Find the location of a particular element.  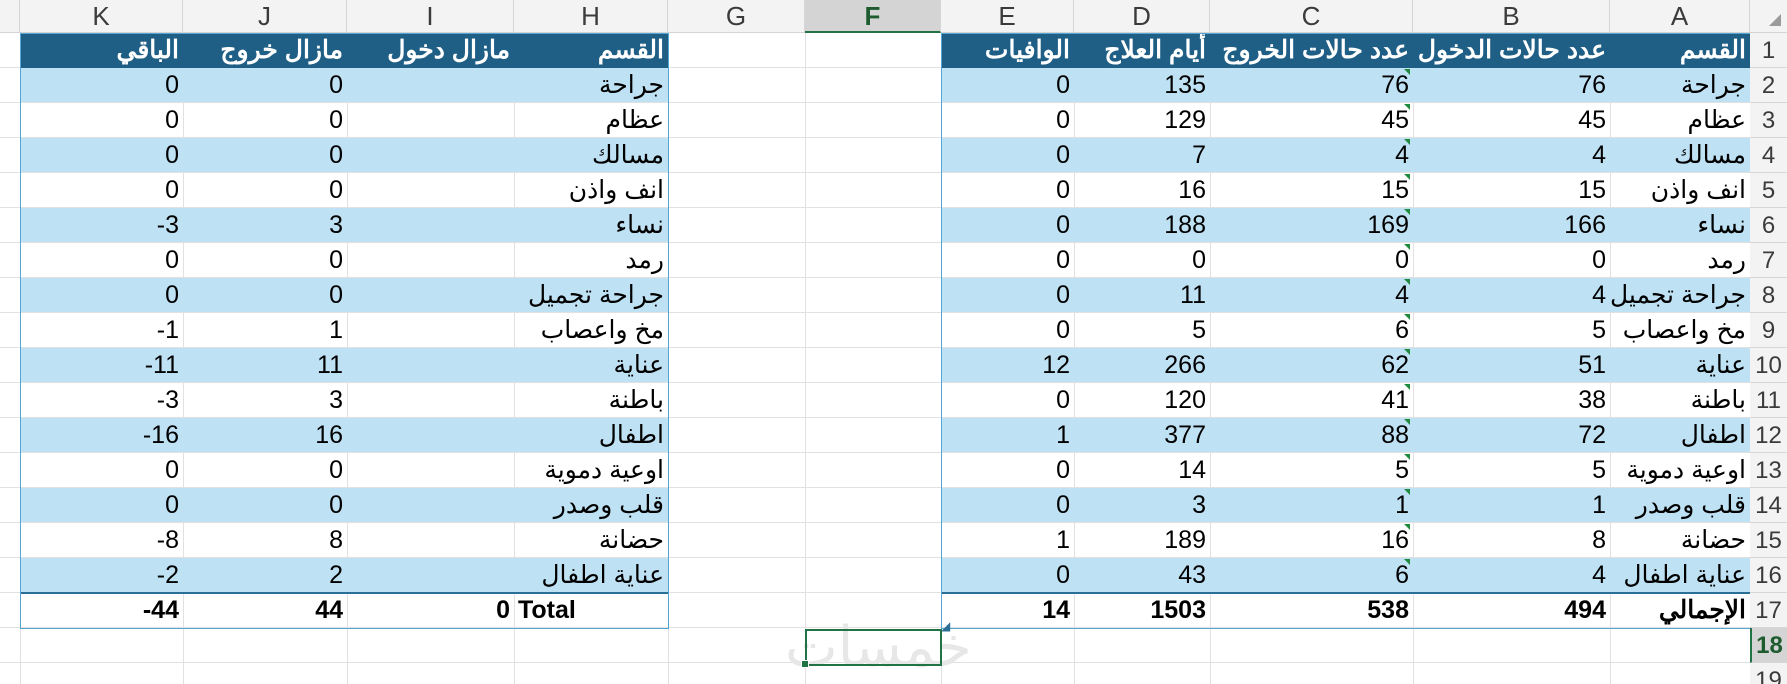

right-table-cell: 166 is located at coordinates (1511, 225).